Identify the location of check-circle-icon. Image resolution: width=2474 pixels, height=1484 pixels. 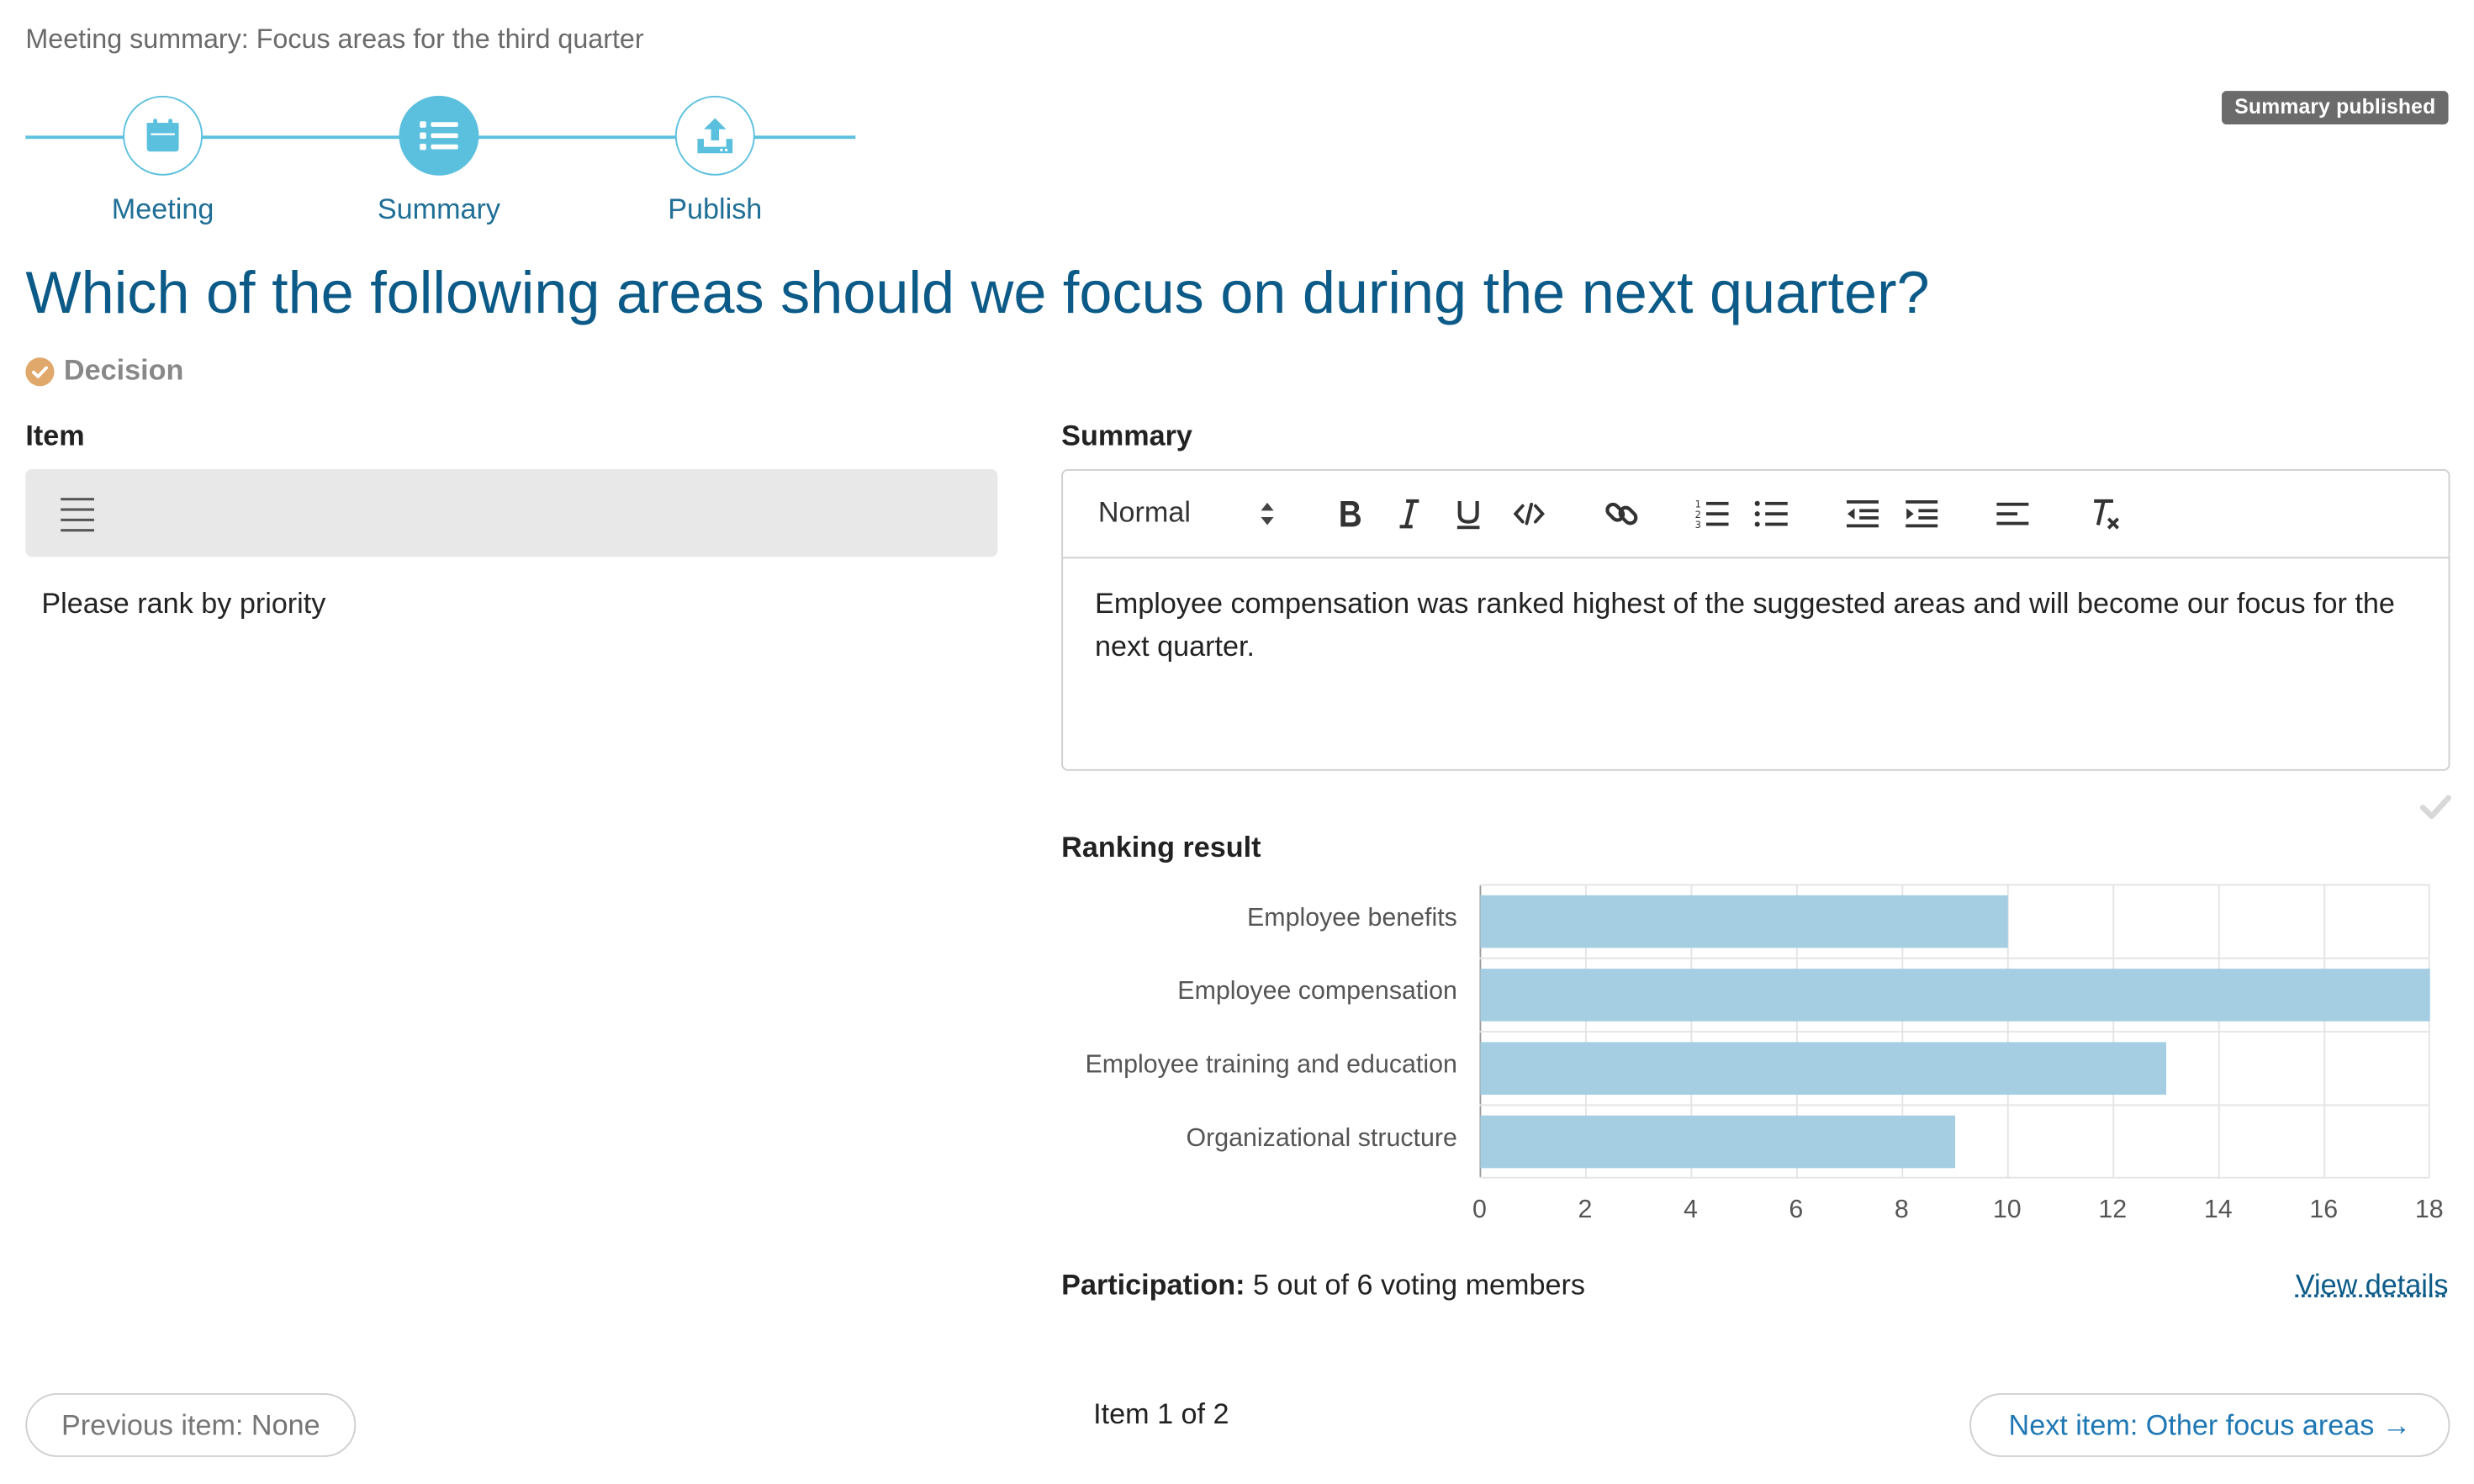
(40, 371).